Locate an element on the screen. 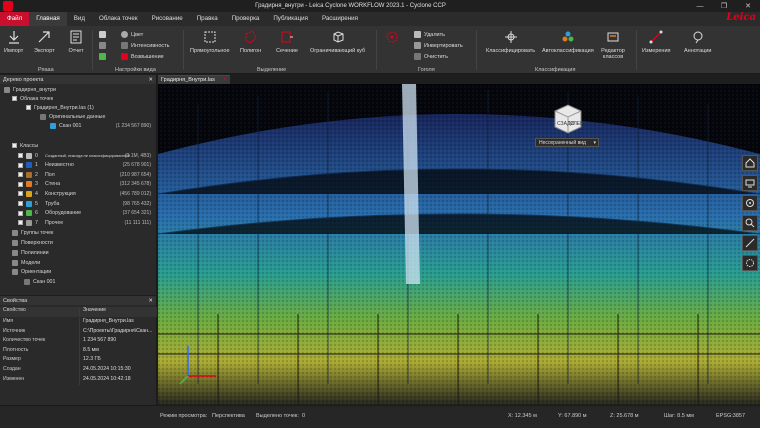 Image resolution: width=760 pixels, height=428 pixels. tree-clouds-checkbox is located at coordinates (14, 98).